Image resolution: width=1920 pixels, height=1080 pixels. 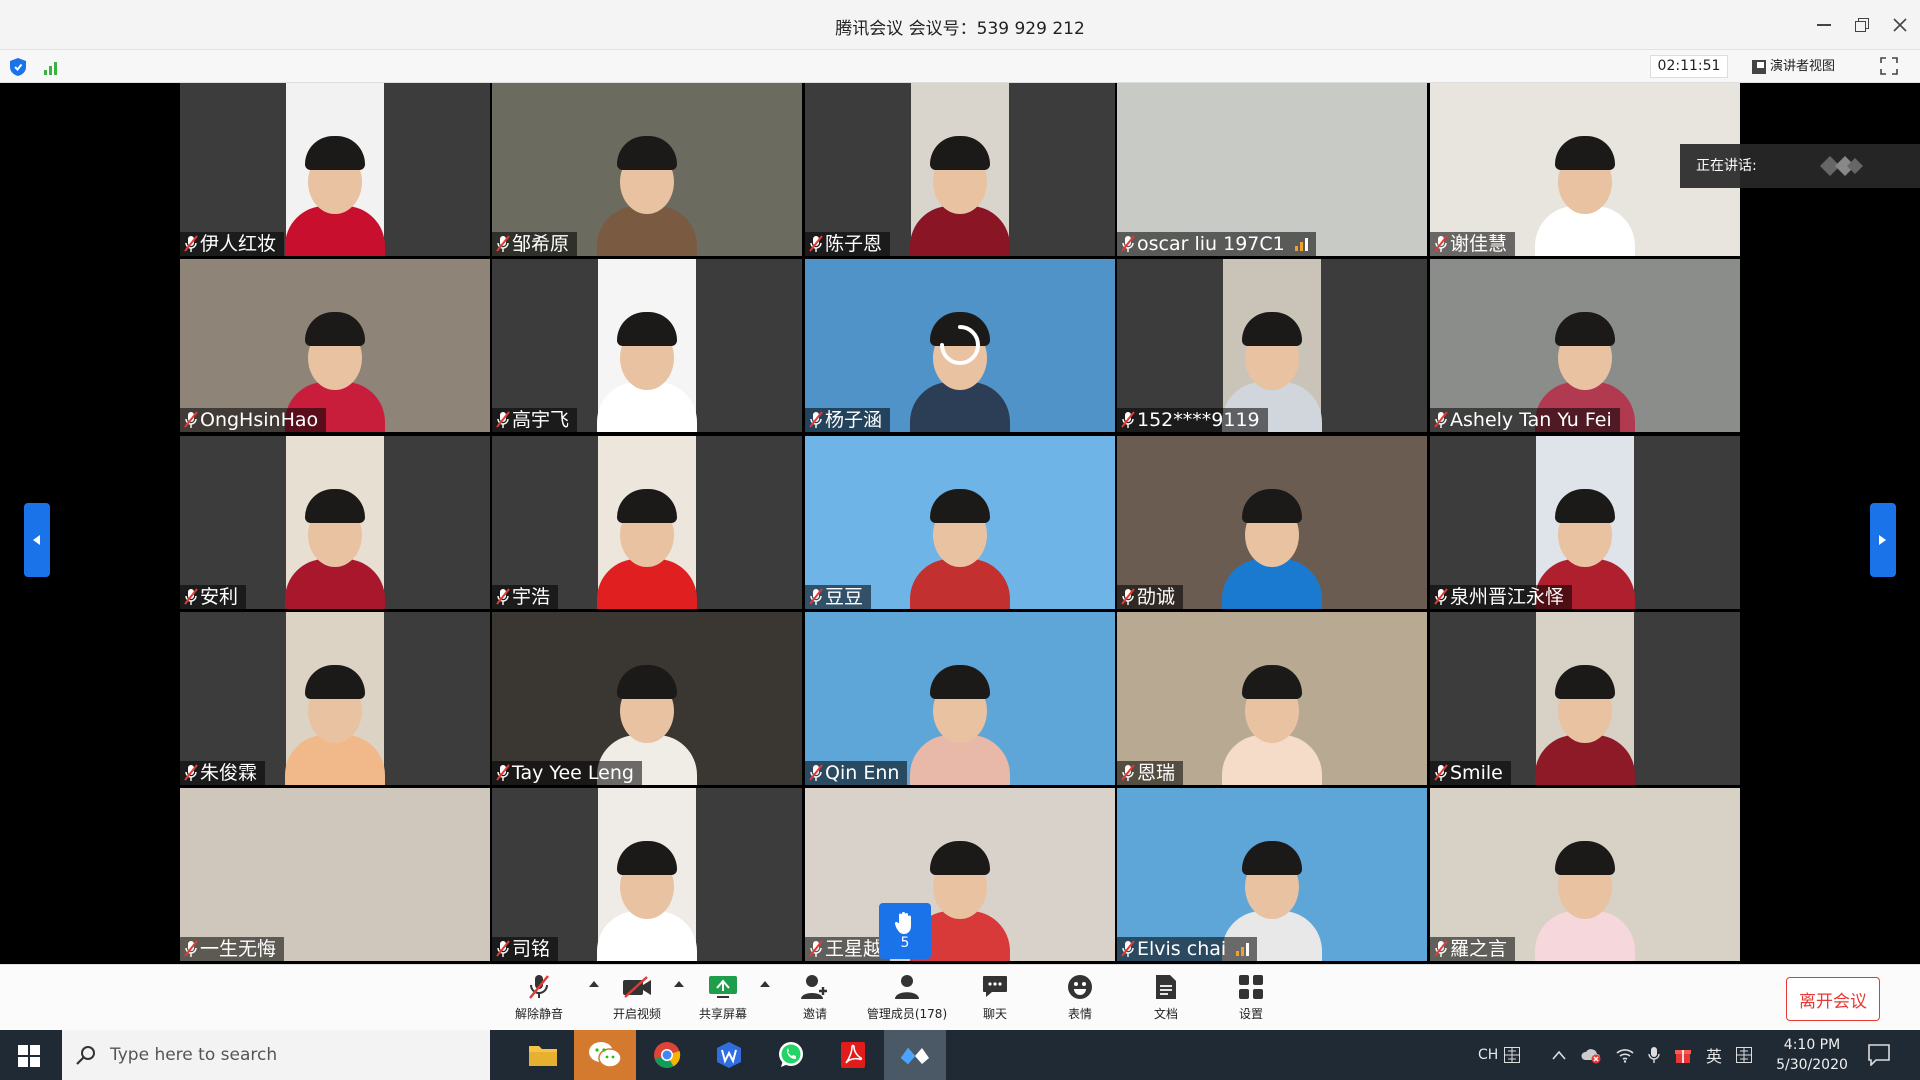 What do you see at coordinates (541, 420) in the screenshot?
I see `participant-name: 高宇飞` at bounding box center [541, 420].